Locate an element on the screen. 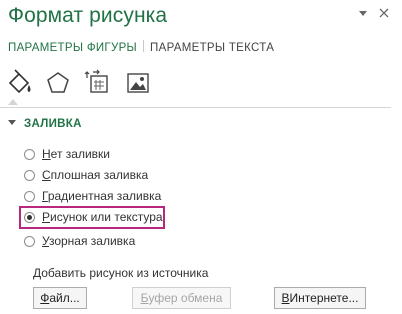 Image resolution: width=402 pixels, height=314 pixels. option-no-fill: Нет заливки is located at coordinates (67, 154).